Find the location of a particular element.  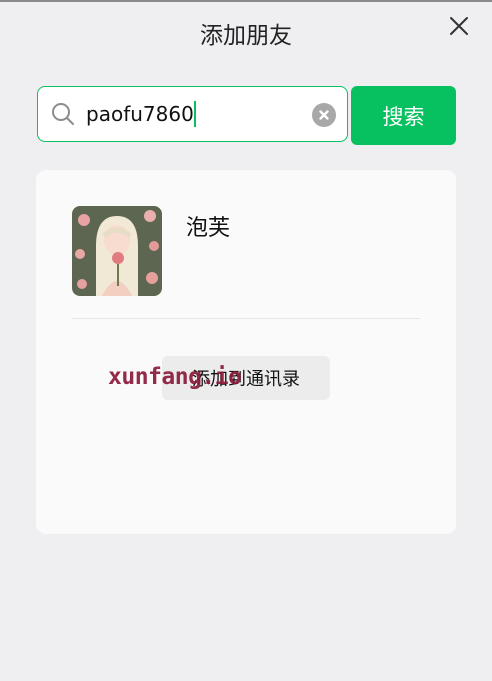

contact-name: 泡芙 is located at coordinates (208, 228).